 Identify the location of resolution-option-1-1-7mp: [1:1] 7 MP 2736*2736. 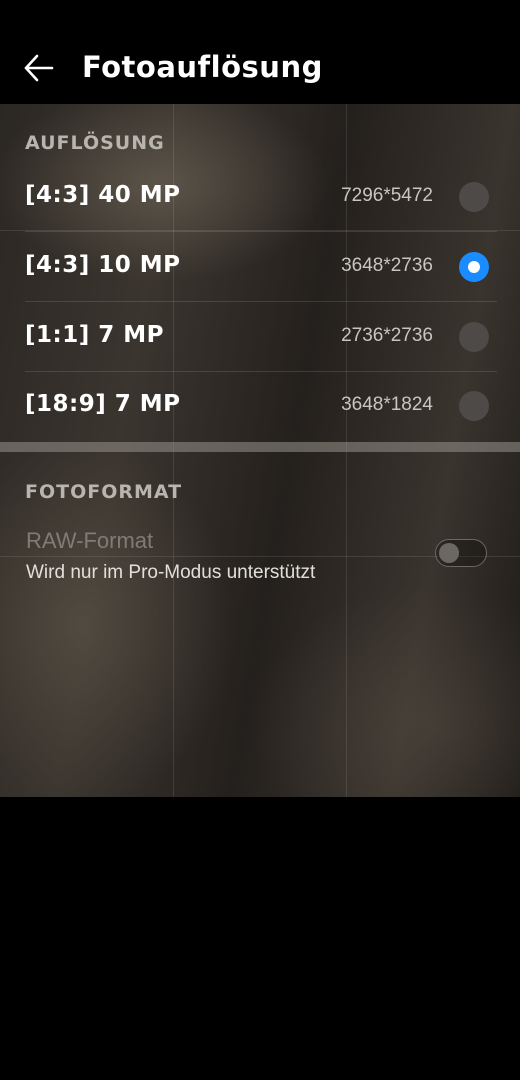
(260, 337).